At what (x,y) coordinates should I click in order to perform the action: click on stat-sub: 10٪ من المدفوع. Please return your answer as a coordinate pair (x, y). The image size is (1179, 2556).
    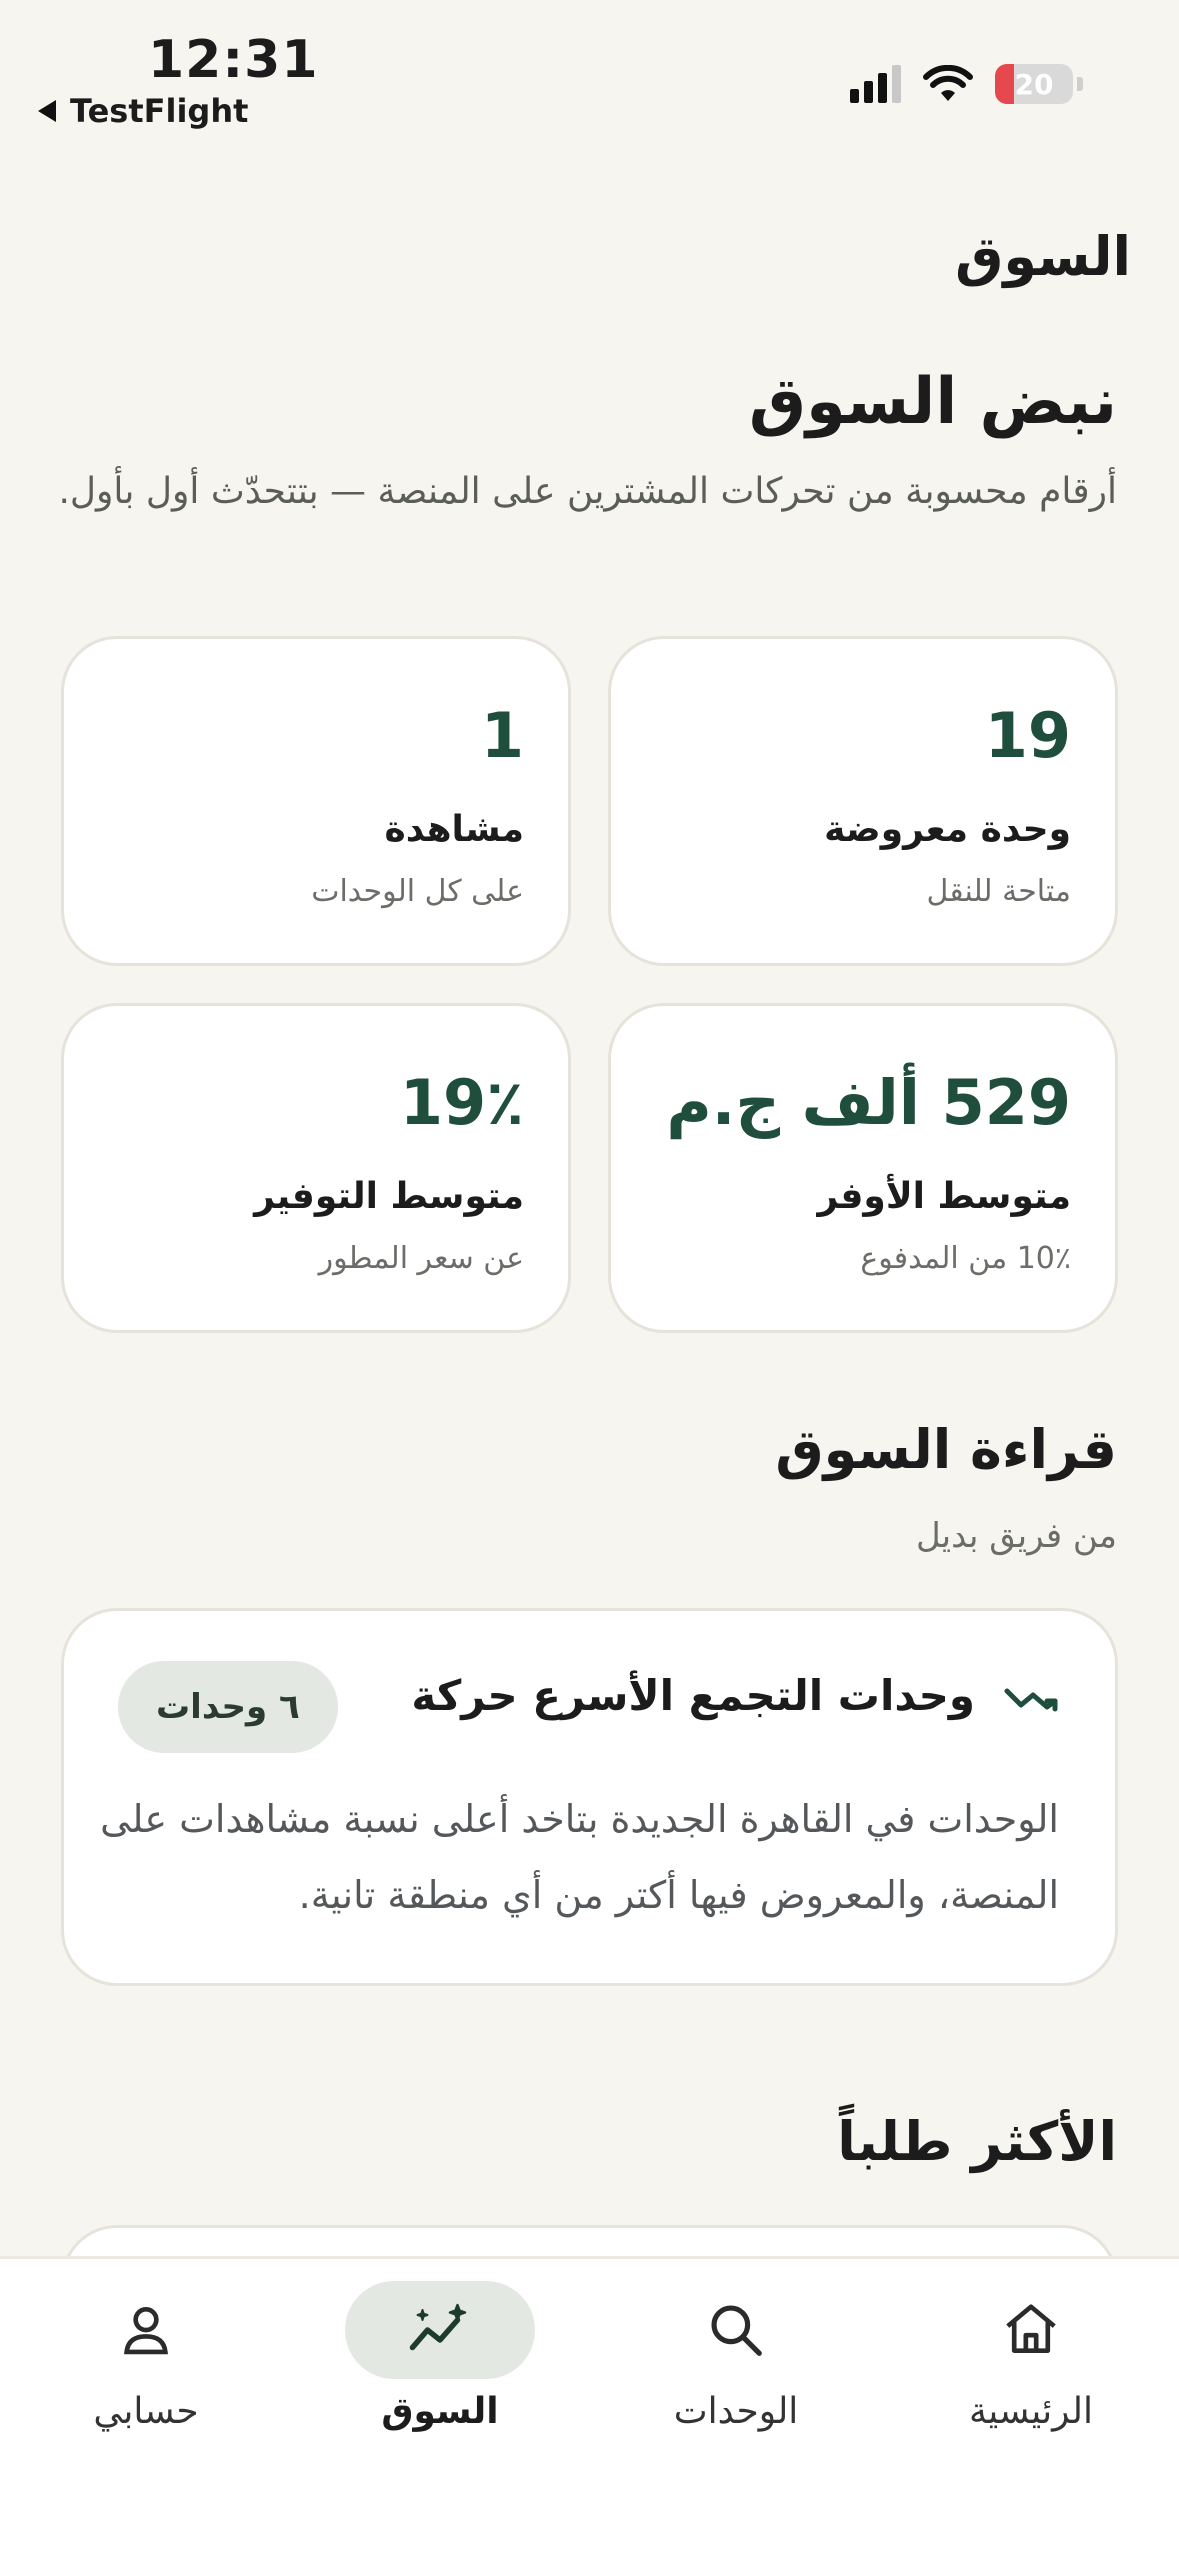
    Looking at the image, I should click on (965, 1258).